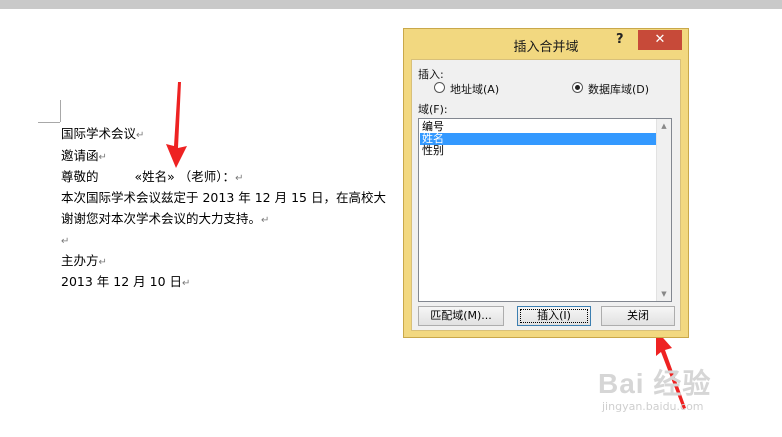 This screenshot has width=782, height=437. I want to click on doc-text: 本次国际学术会议兹定于 2013 年 12 月 15 日，在高校大, so click(223, 197).